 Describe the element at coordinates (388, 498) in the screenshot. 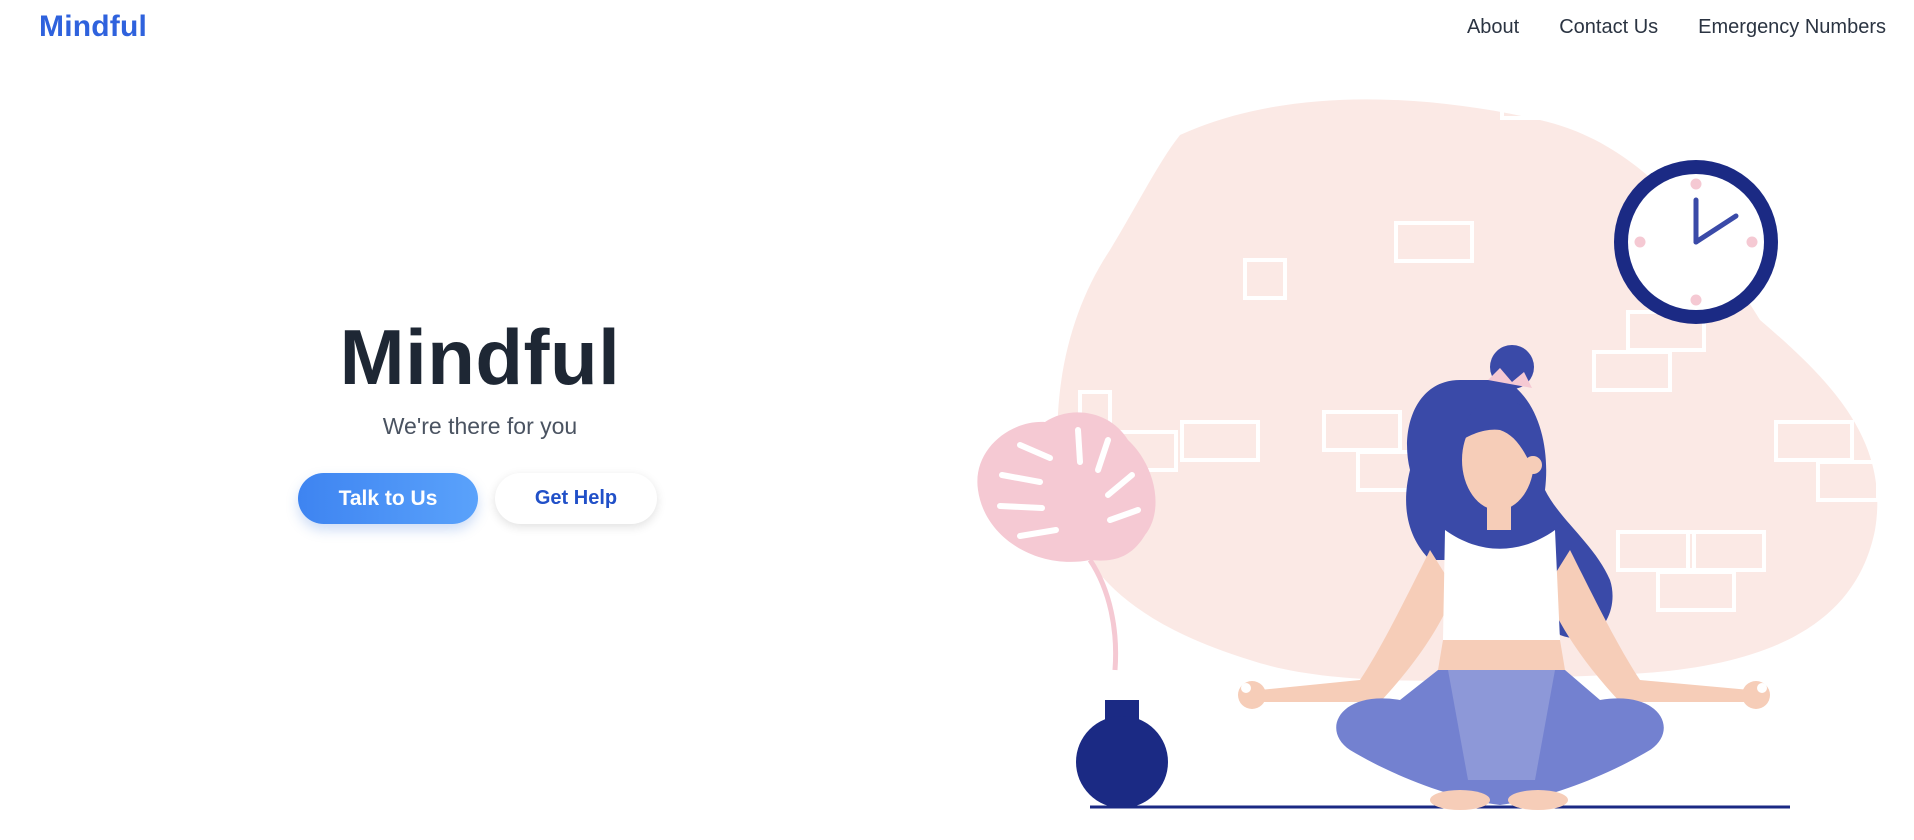

I see `talk-to-us-button: Talk to Us` at that location.